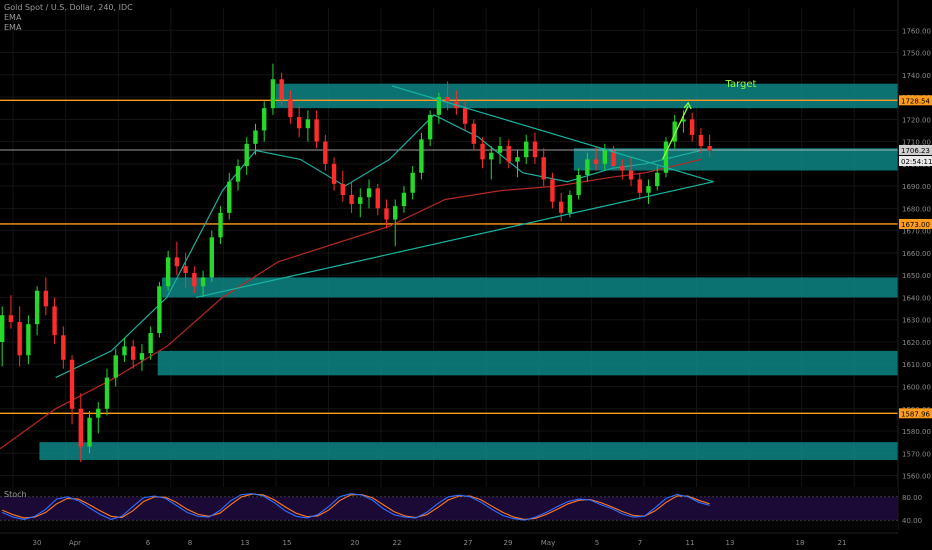 Image resolution: width=932 pixels, height=550 pixels. Describe the element at coordinates (916, 387) in the screenshot. I see `price-tick-label: 1600.00` at that location.